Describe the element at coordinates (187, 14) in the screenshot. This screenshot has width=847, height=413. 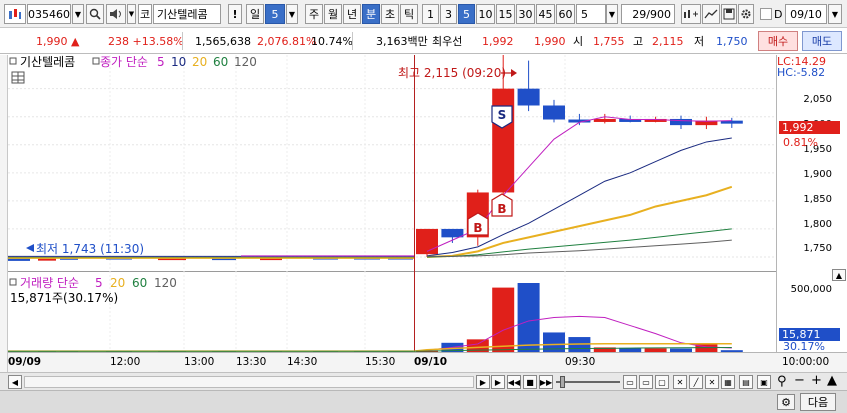
I see `stock-name-field: 기산텔레콤` at that location.